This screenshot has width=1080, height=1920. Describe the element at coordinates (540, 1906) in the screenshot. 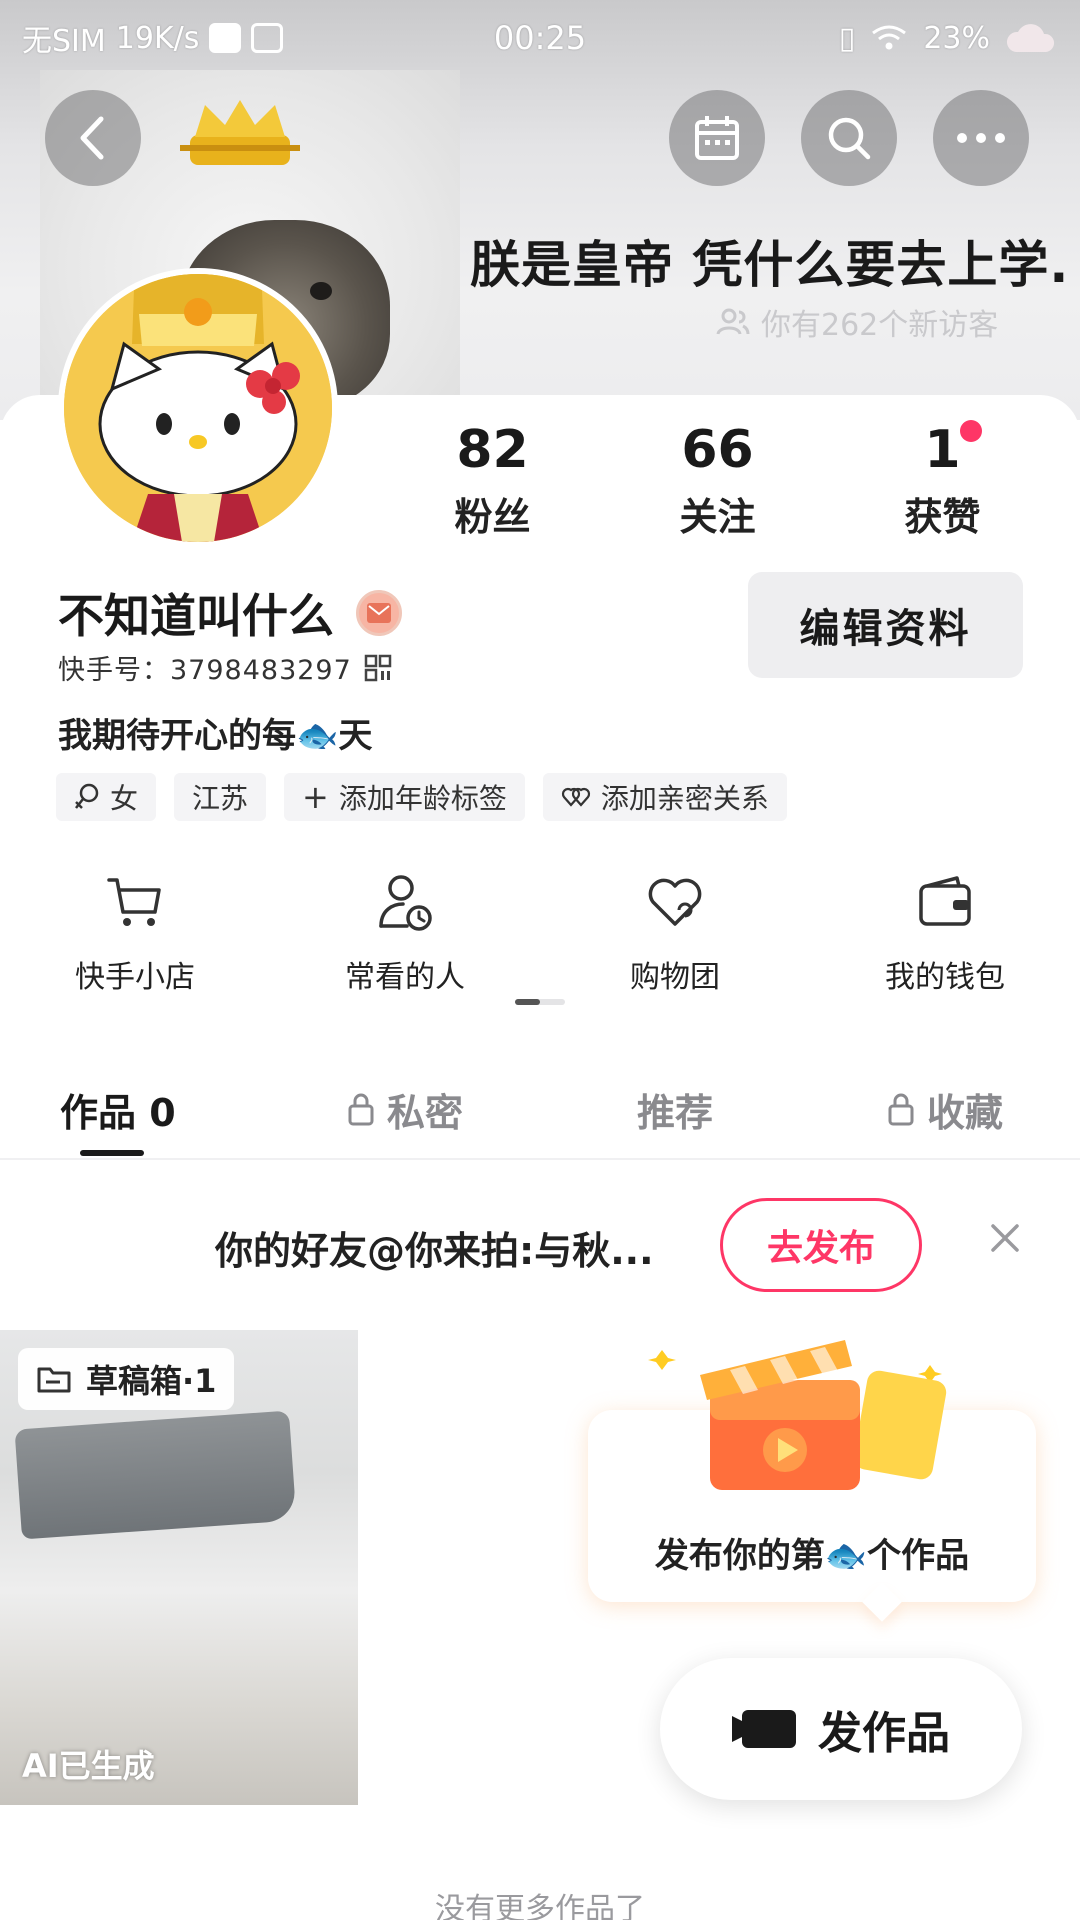

I see `no-more-works-text: 没有更多作品了` at that location.